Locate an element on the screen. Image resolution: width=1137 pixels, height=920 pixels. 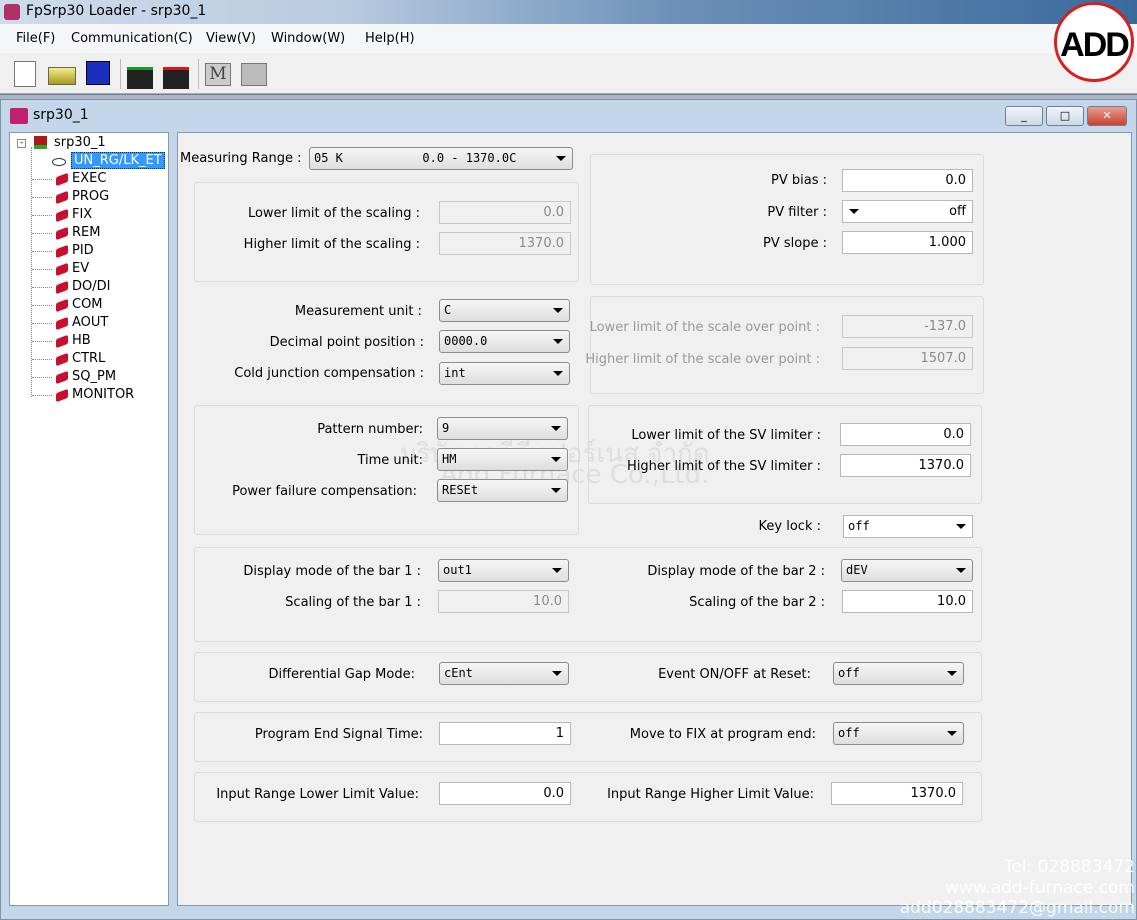
input-higher-input: 1370.0 is located at coordinates (897, 793).